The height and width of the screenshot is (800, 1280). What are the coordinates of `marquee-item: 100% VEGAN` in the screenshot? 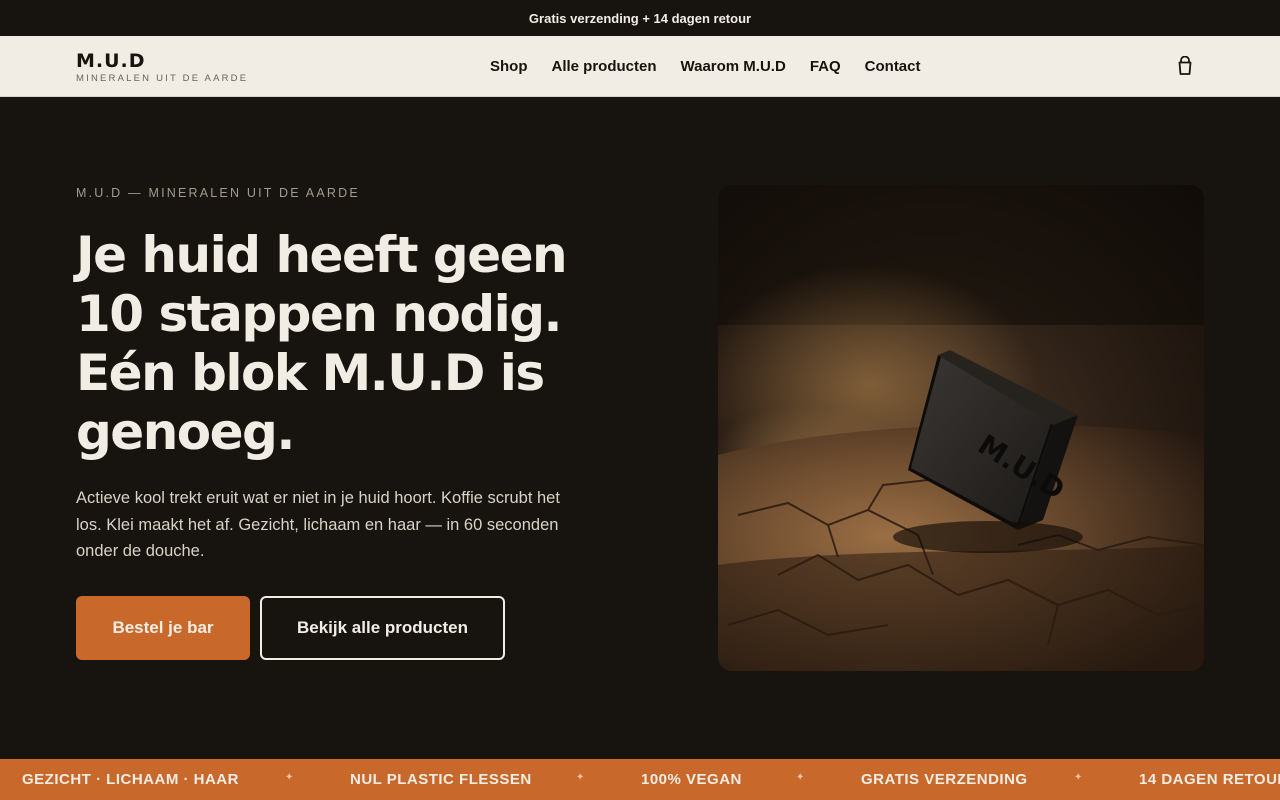 It's located at (691, 779).